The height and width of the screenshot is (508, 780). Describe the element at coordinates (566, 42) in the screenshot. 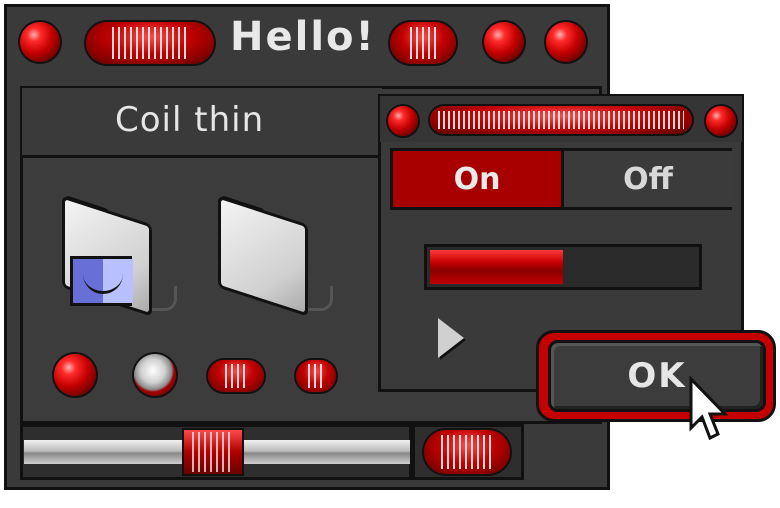

I see `collapse-ball-button` at that location.